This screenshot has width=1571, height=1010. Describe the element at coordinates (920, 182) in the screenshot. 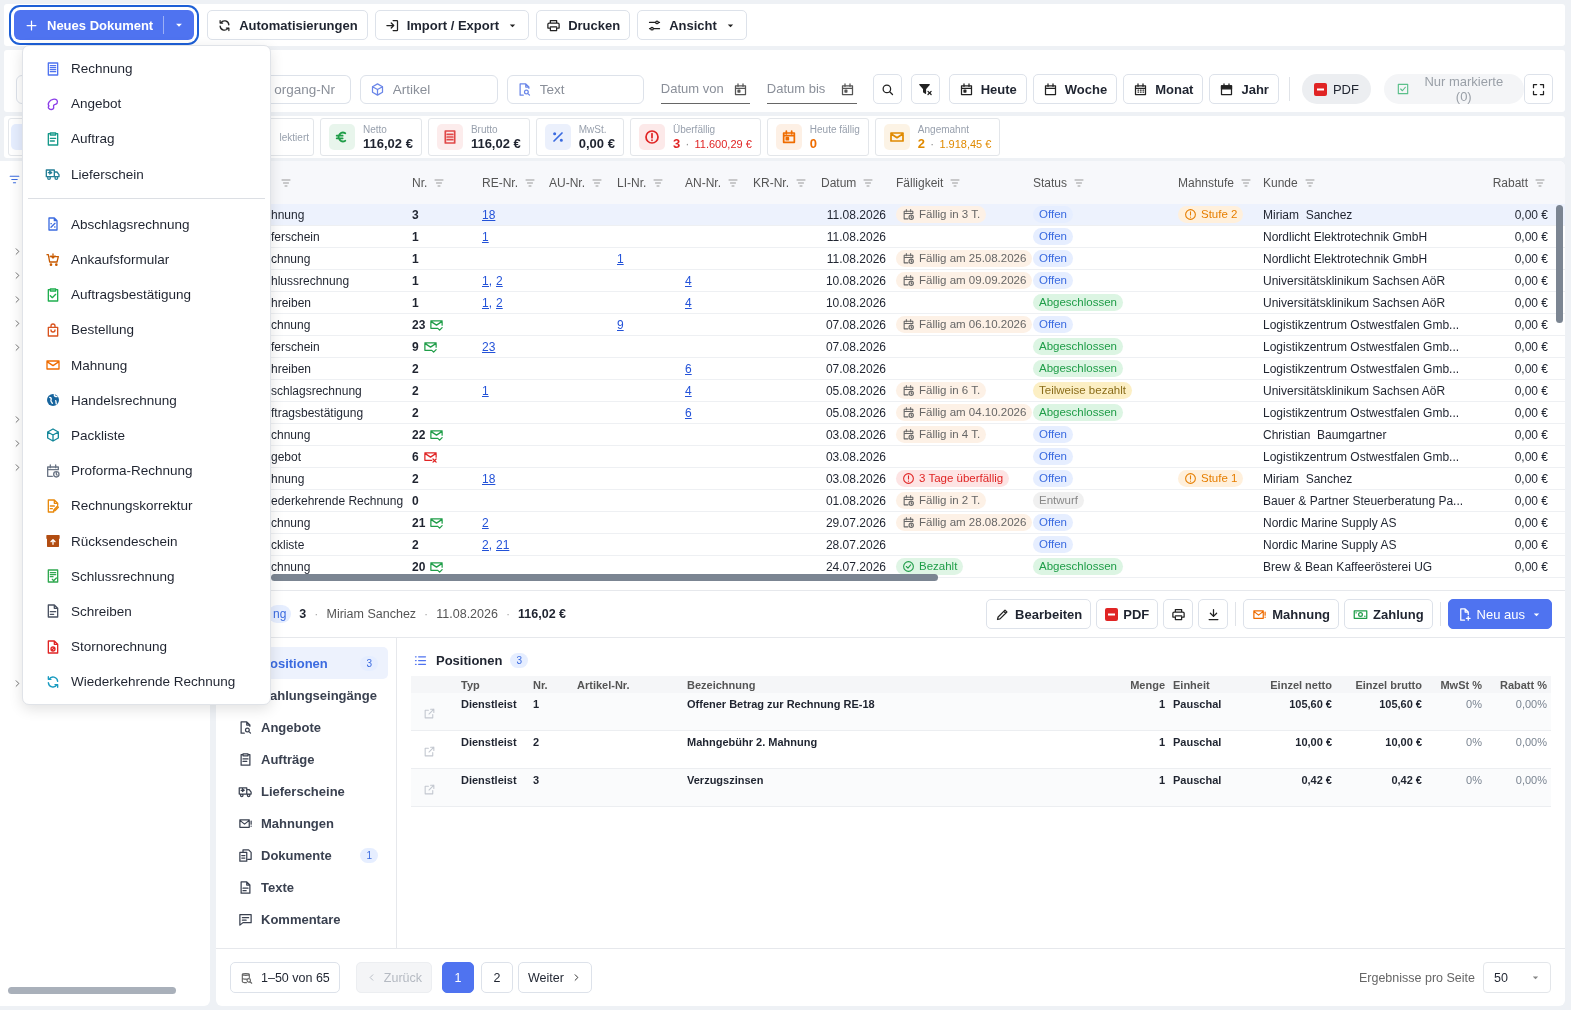

I see `column-header: Fälligkeit` at that location.